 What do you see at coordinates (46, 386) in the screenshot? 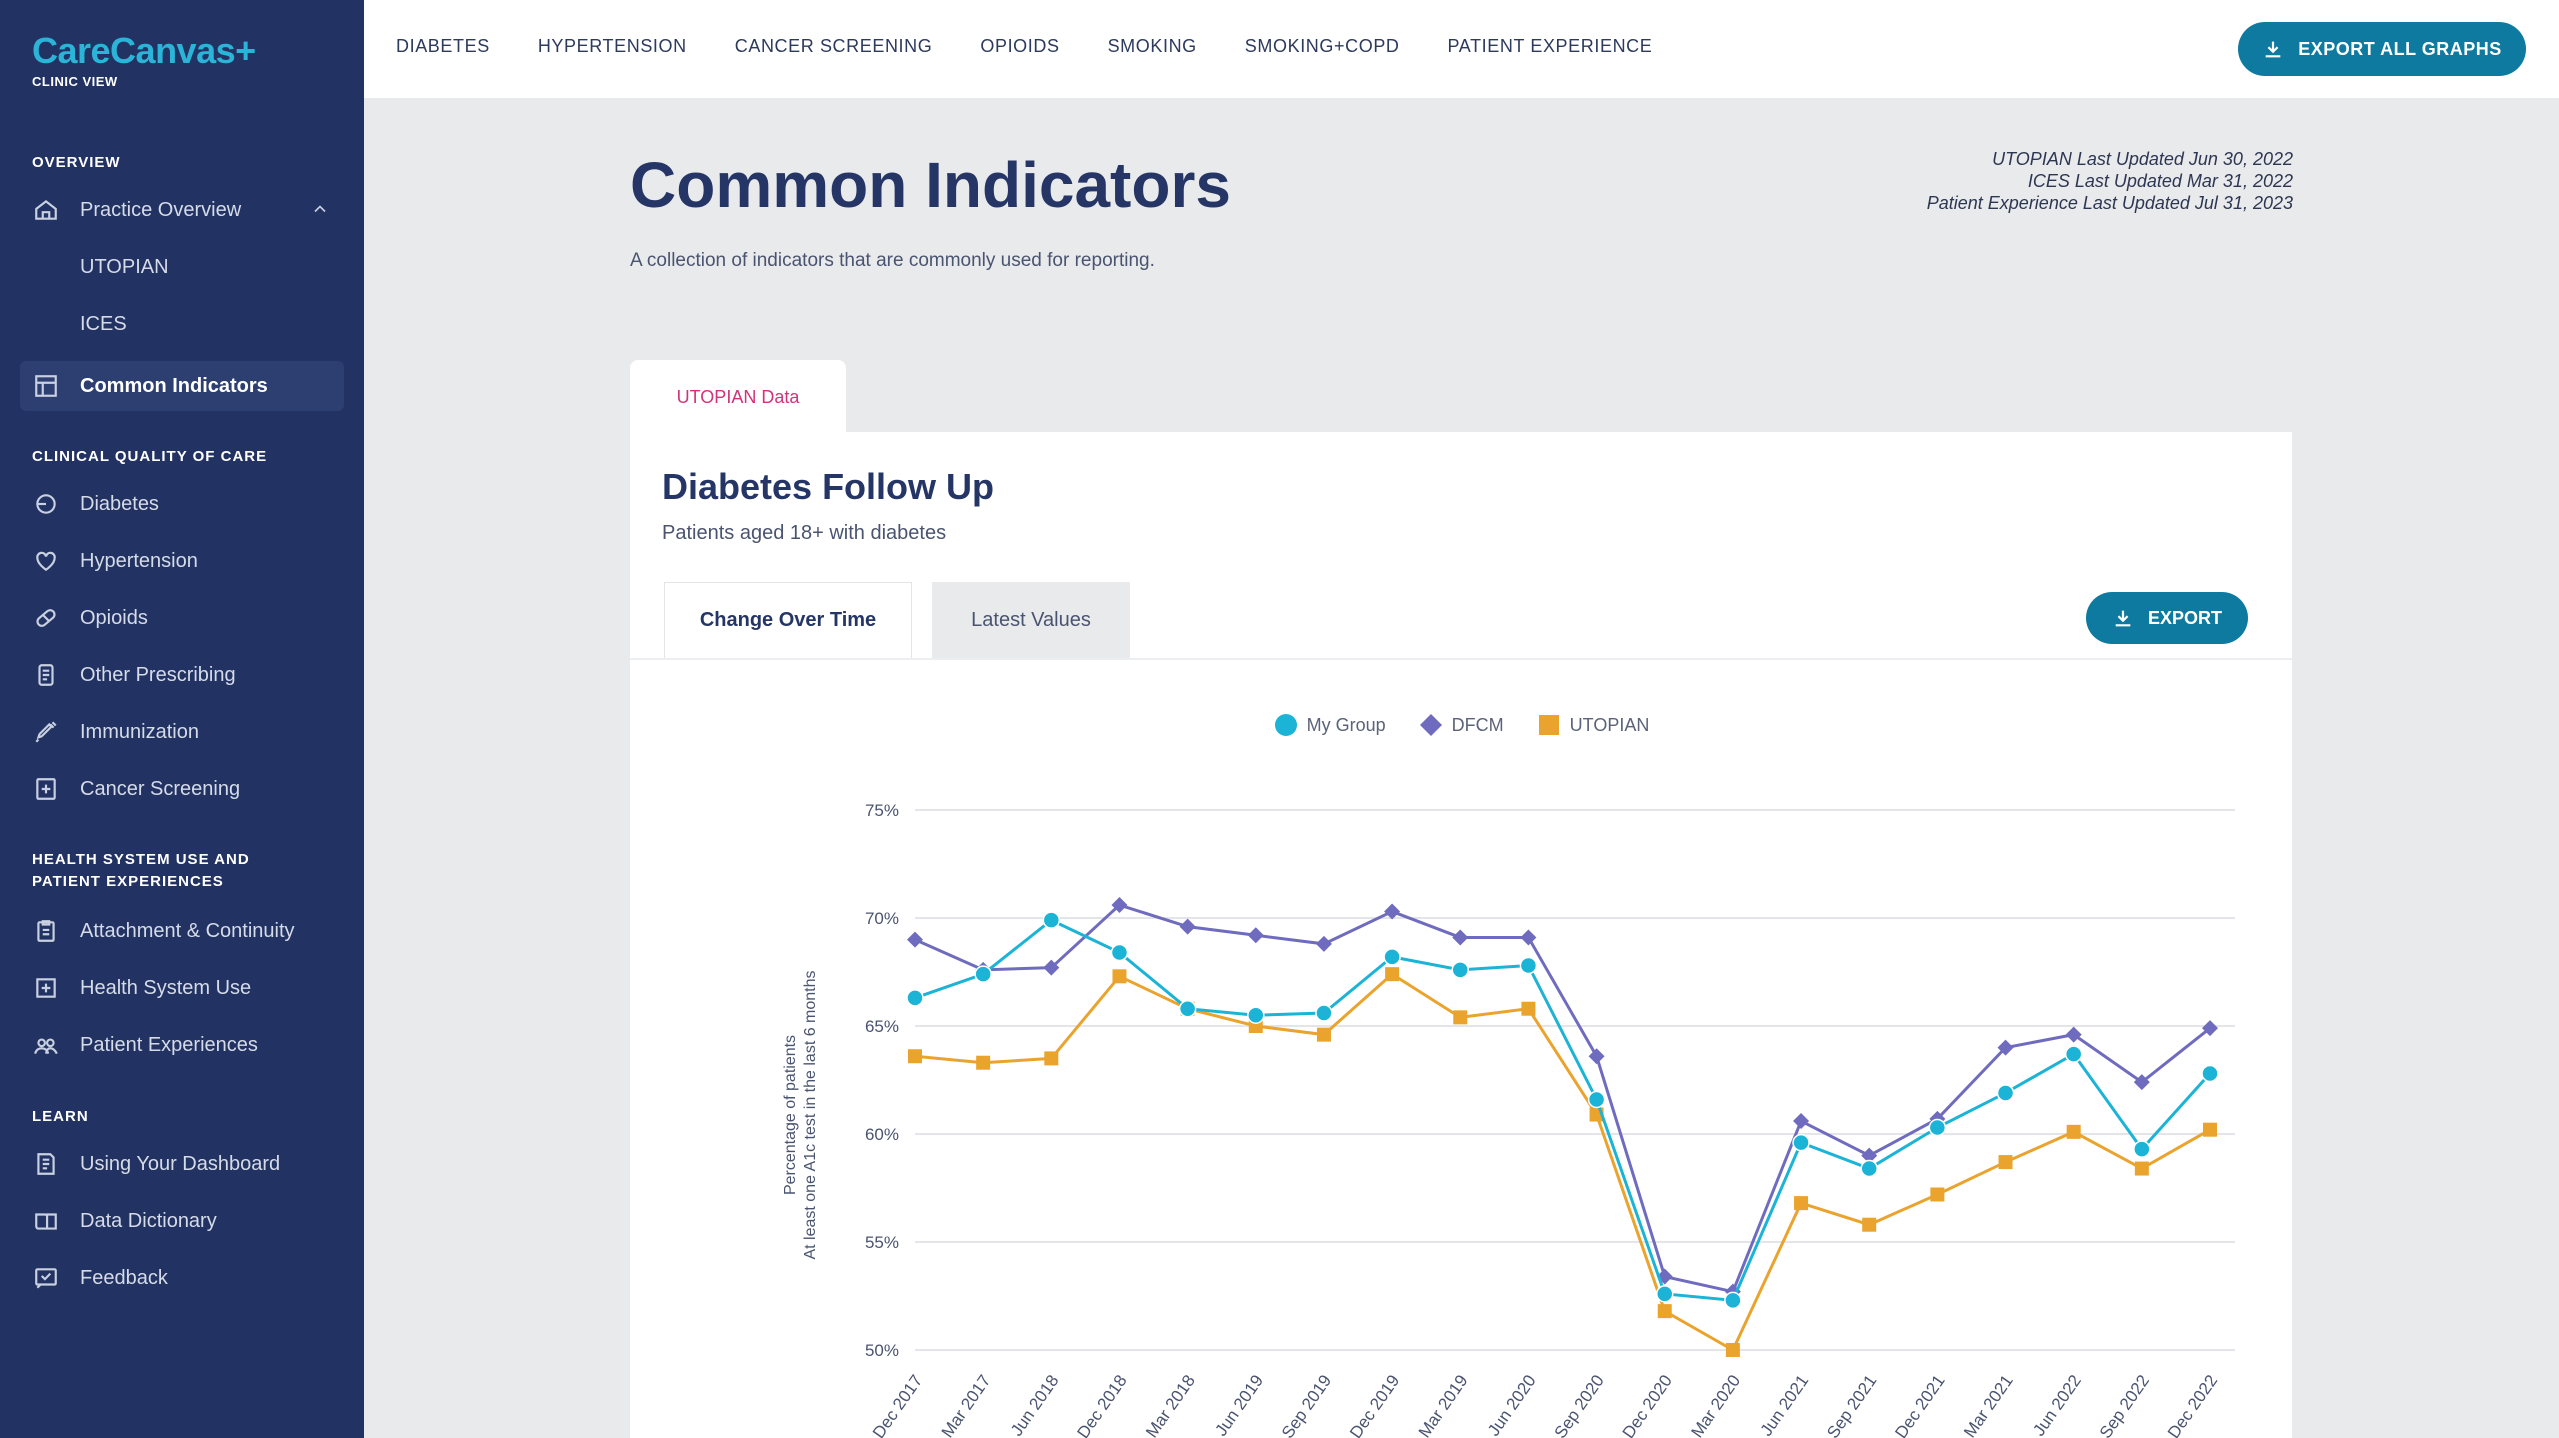
I see `grid-icon` at bounding box center [46, 386].